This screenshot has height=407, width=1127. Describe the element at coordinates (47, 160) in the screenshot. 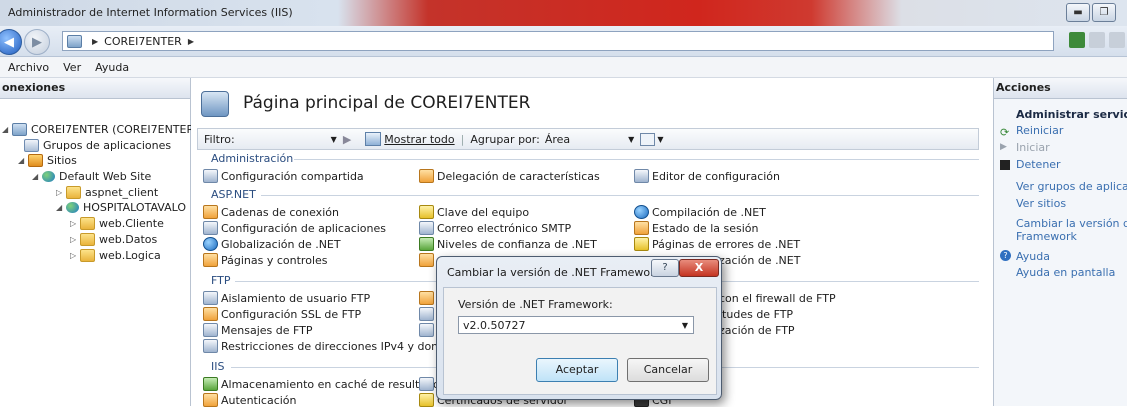

I see `tree-item-sites: ◢ Sitios` at that location.